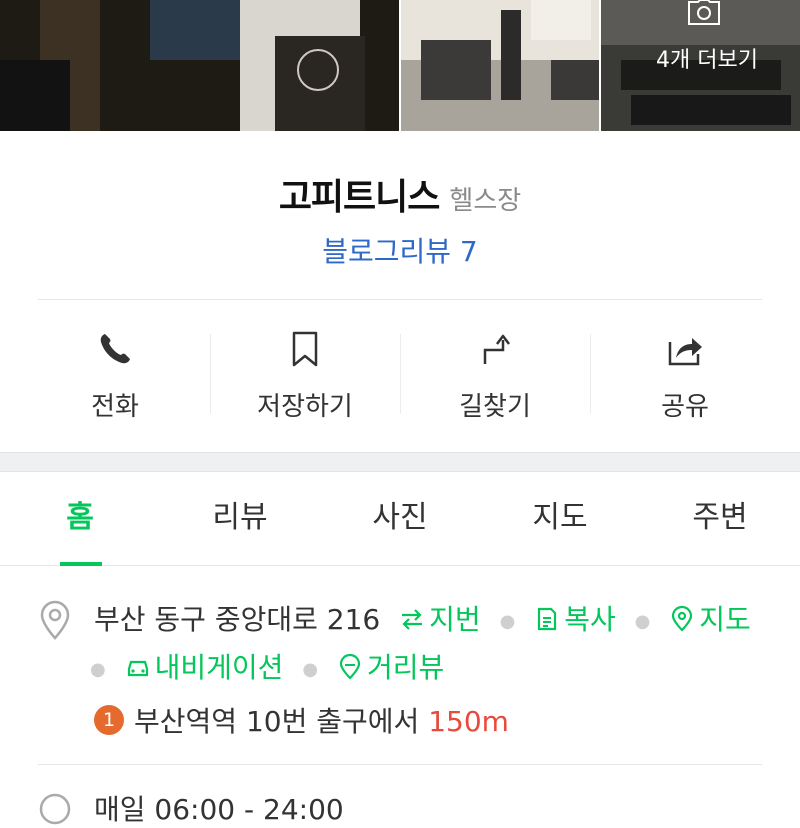 Image resolution: width=800 pixels, height=828 pixels. What do you see at coordinates (495, 407) in the screenshot?
I see `directions-label: 길찾기` at bounding box center [495, 407].